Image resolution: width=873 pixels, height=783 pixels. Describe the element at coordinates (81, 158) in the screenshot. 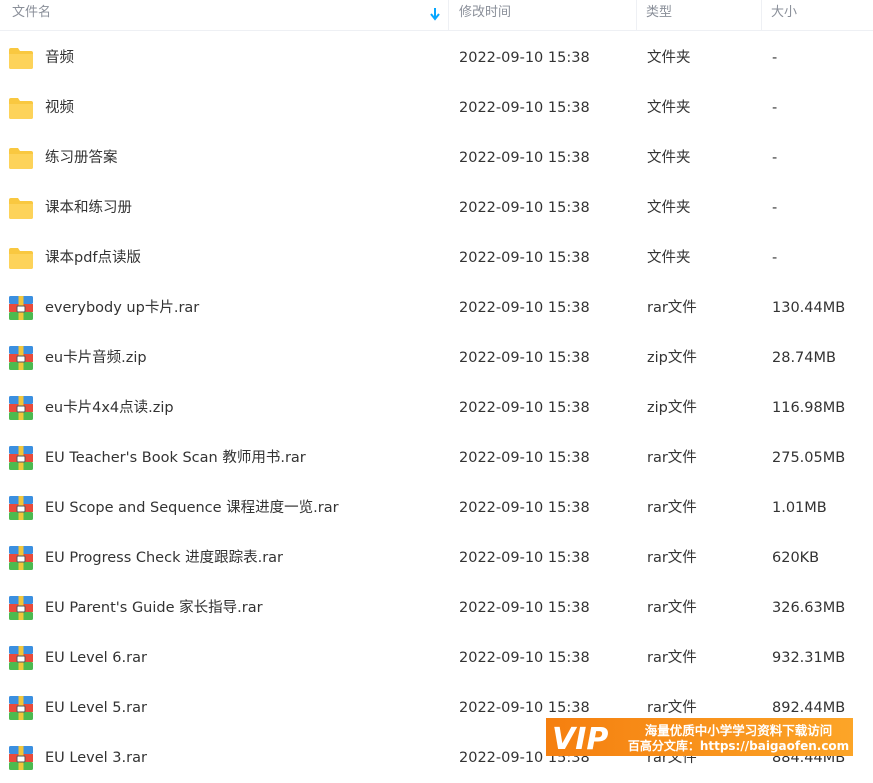

I see `file-name: 练习册答案` at that location.